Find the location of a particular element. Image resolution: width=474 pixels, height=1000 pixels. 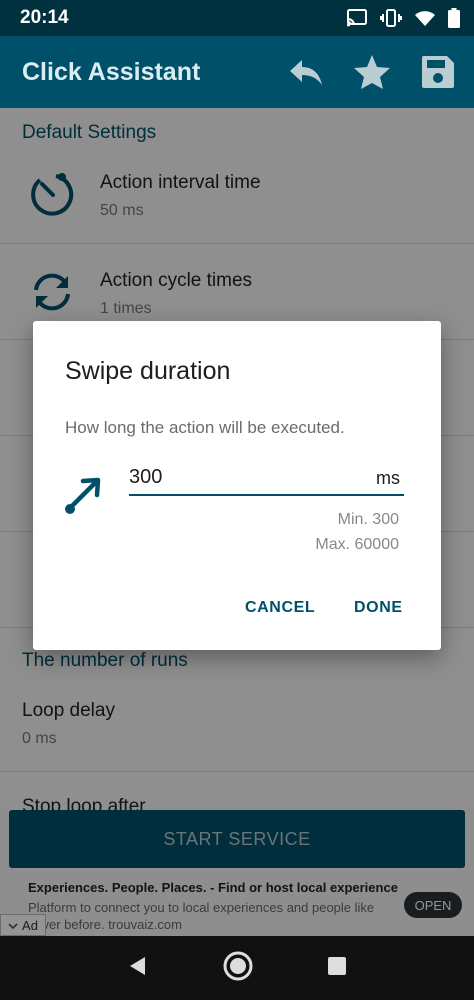

input-unit: ms is located at coordinates (388, 478).